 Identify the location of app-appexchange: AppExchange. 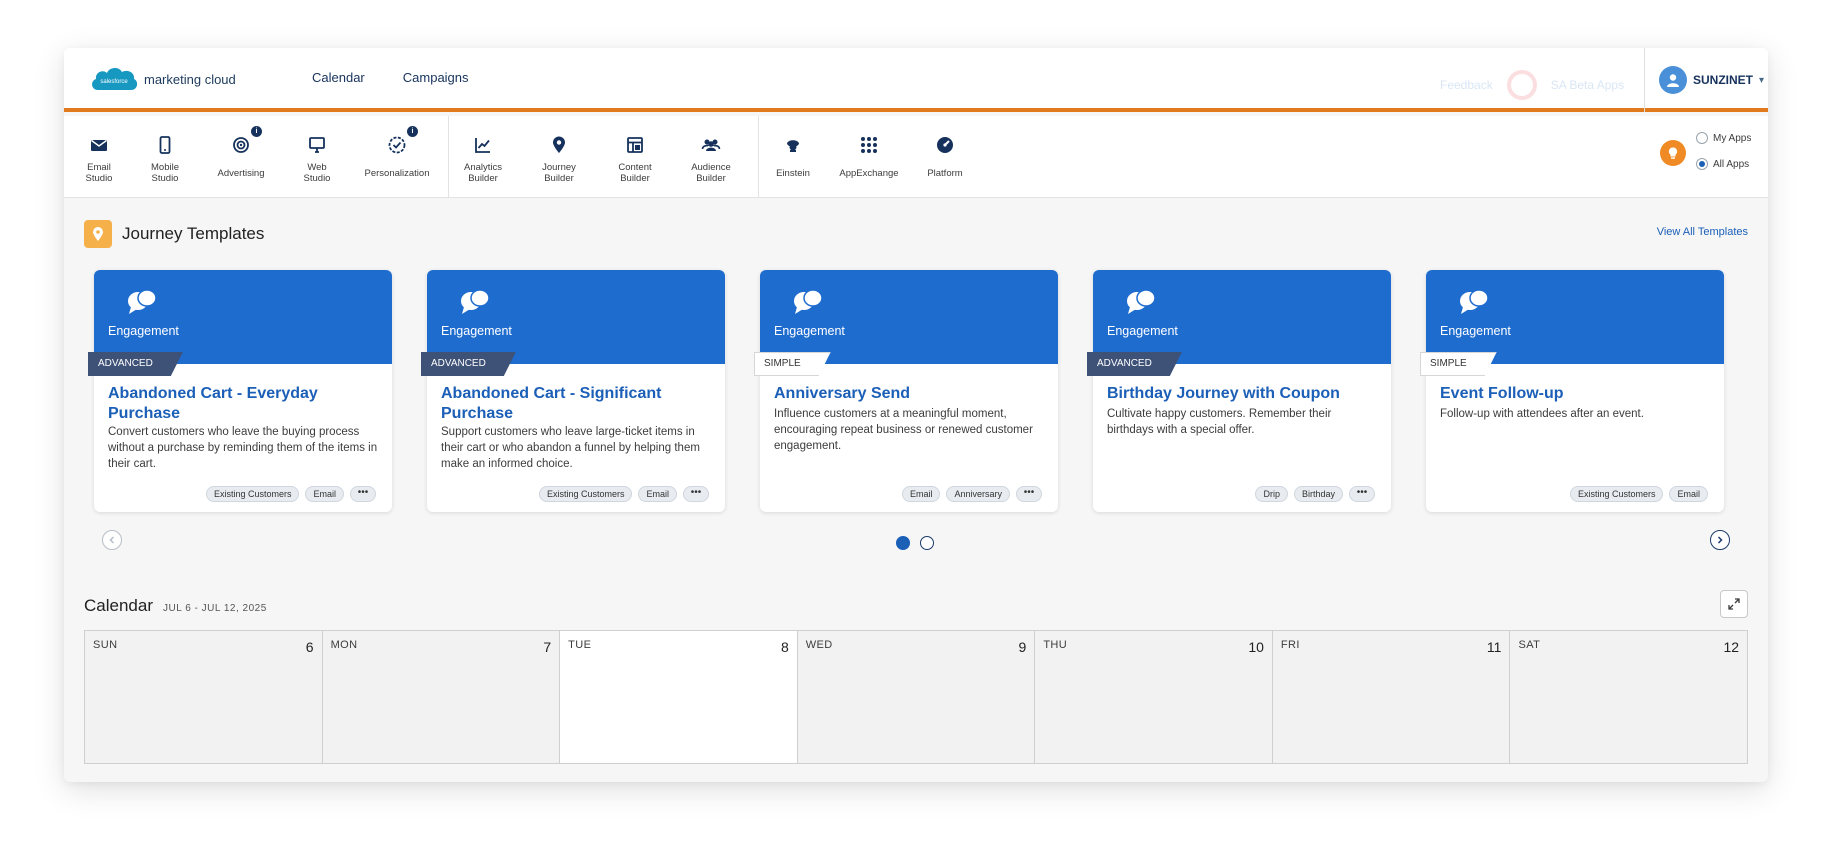
(869, 157).